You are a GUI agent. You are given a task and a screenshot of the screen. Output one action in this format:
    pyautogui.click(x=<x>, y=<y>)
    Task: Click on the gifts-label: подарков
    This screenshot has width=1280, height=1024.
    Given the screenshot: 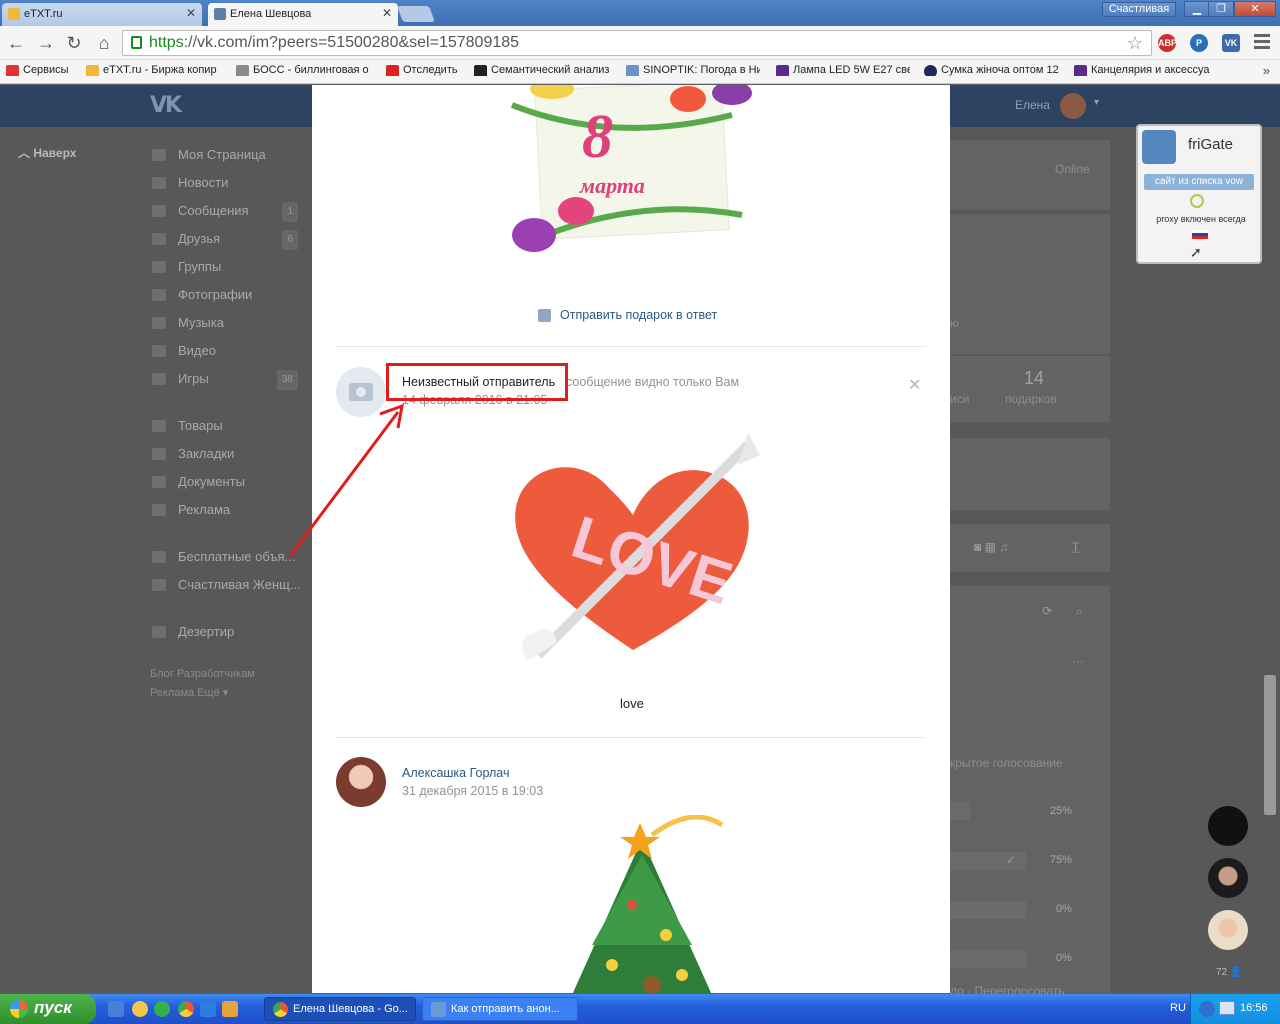 What is the action you would take?
    pyautogui.click(x=1031, y=399)
    